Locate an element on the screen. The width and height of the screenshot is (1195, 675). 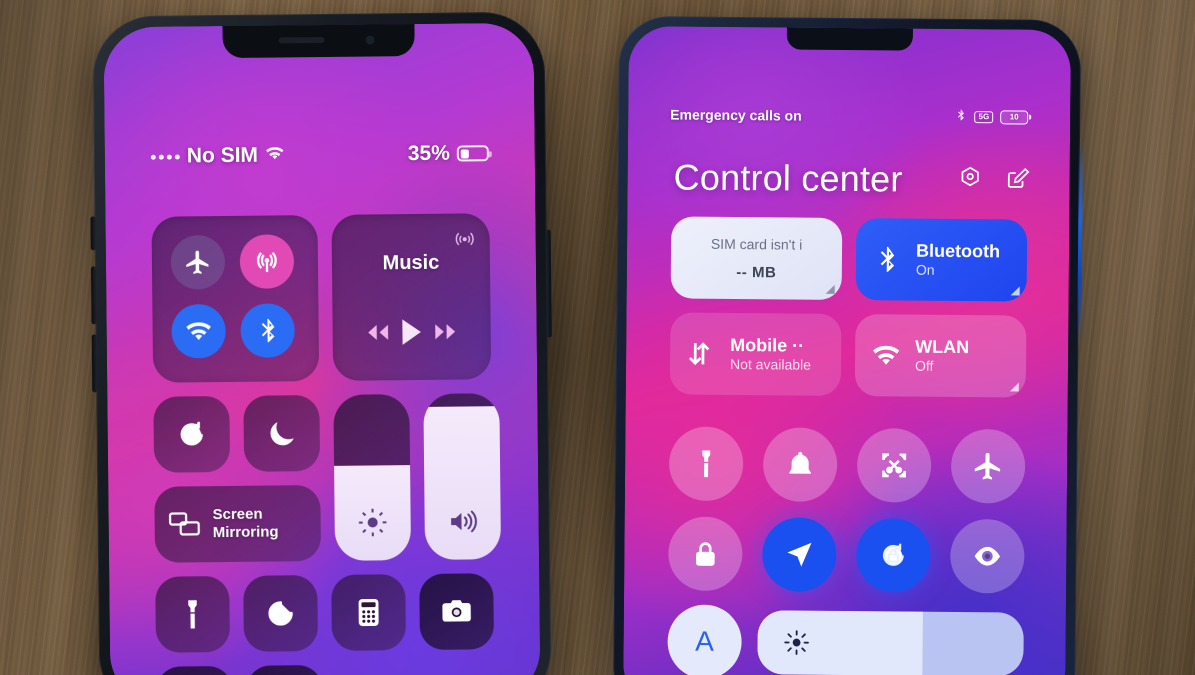
iphone-notch is located at coordinates (318, 40).